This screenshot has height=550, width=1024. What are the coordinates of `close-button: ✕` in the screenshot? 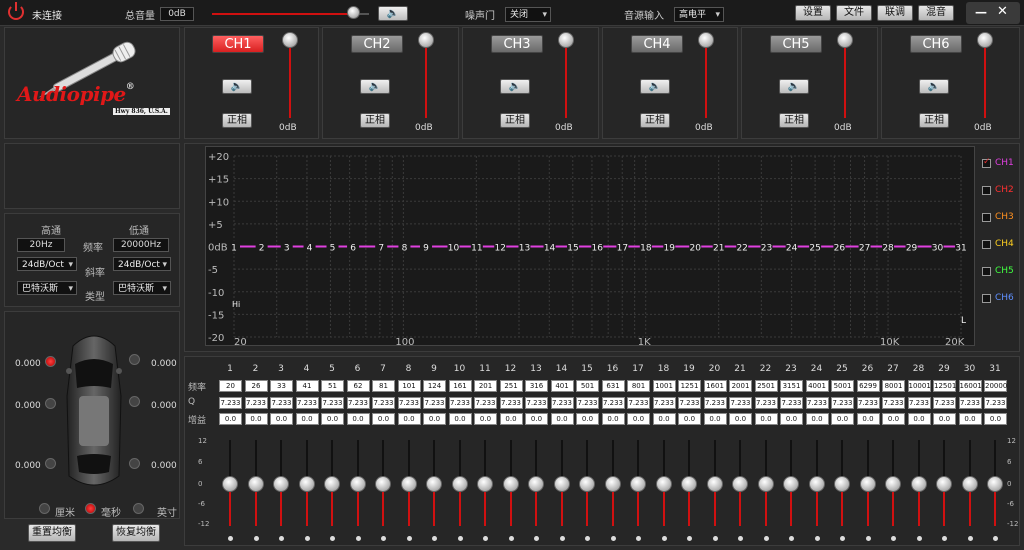 It's located at (1002, 11).